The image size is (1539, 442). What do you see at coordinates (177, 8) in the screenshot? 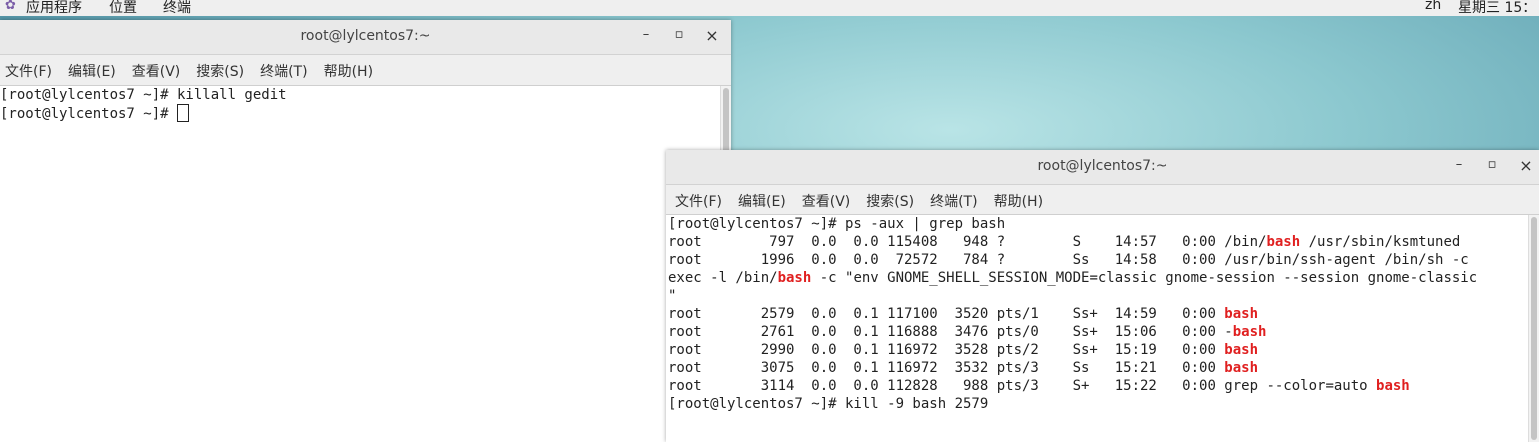
I see `terminal-app-menu: 终端` at bounding box center [177, 8].